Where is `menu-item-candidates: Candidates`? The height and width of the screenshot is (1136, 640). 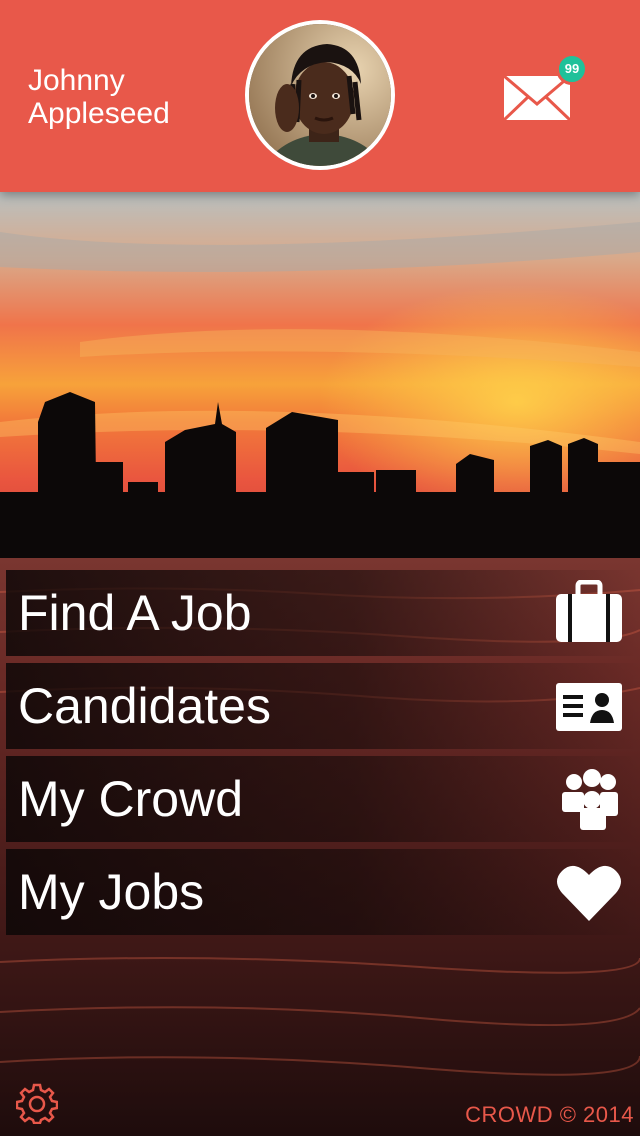 menu-item-candidates: Candidates is located at coordinates (323, 706).